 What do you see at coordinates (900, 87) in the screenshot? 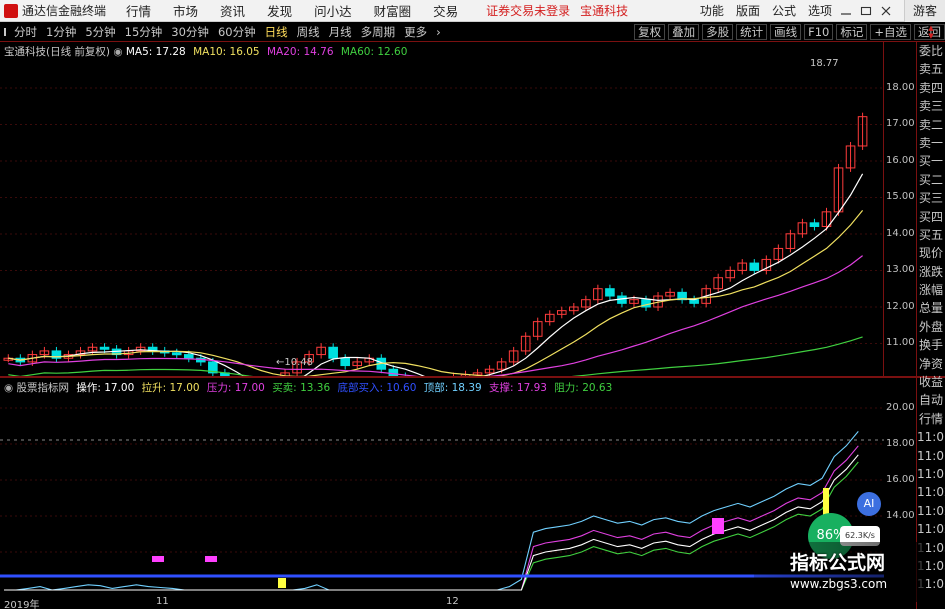
I see `price-tick: 18.00` at bounding box center [900, 87].